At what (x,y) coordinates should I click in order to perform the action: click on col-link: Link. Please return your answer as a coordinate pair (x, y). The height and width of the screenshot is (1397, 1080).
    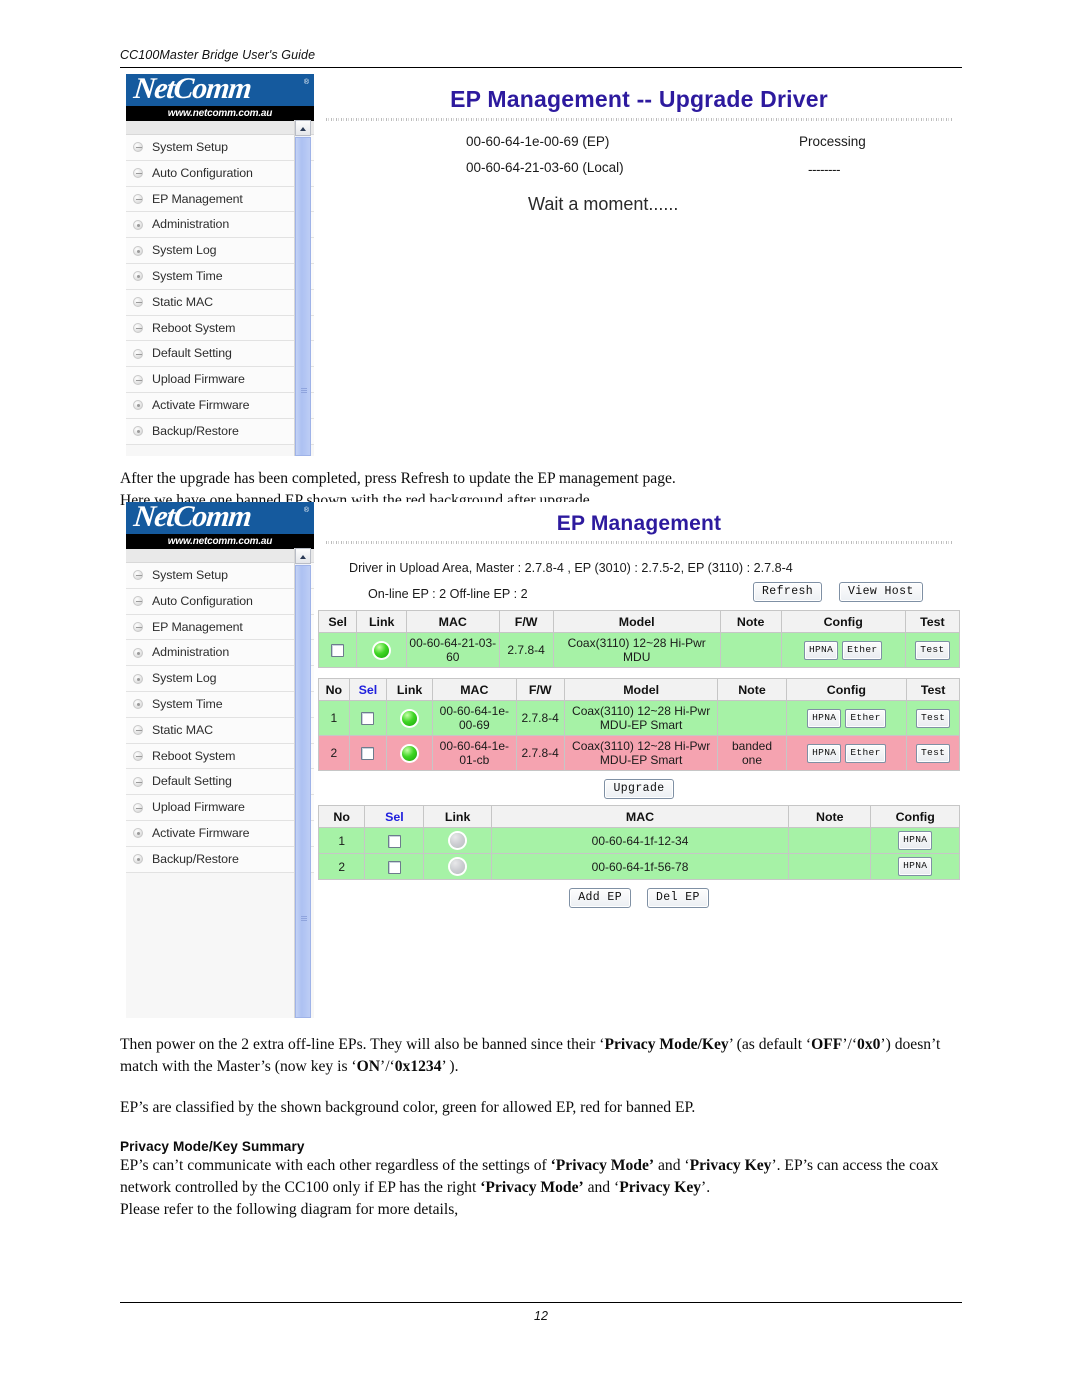
    Looking at the image, I should click on (381, 621).